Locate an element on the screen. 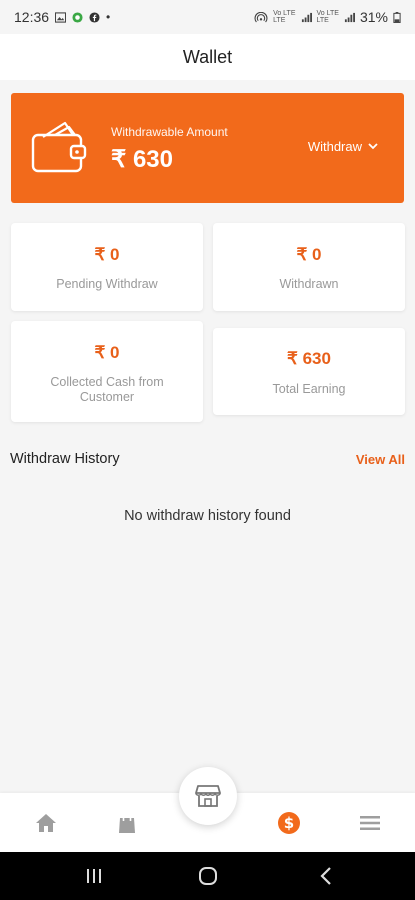  total-earning-card: ₹ 630 Total Earning is located at coordinates (309, 371).